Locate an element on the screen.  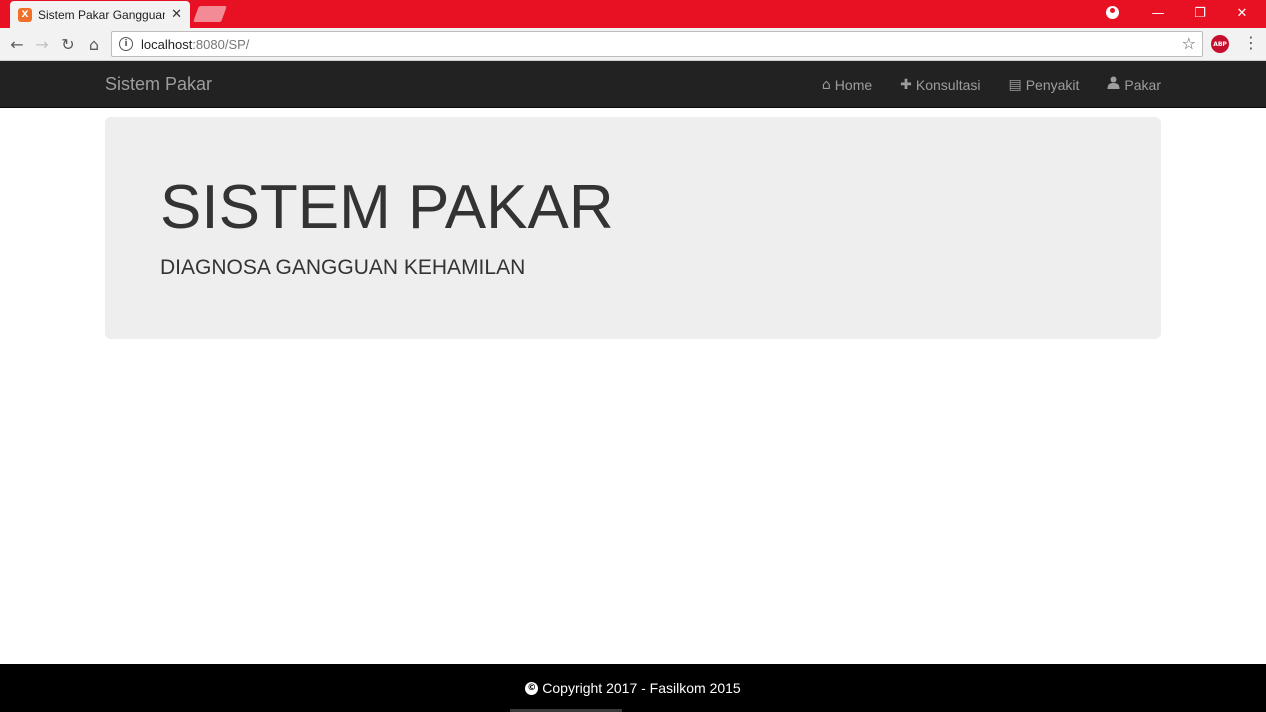
nav-item-konsultasi: ✚ Konsultasi is located at coordinates (940, 85).